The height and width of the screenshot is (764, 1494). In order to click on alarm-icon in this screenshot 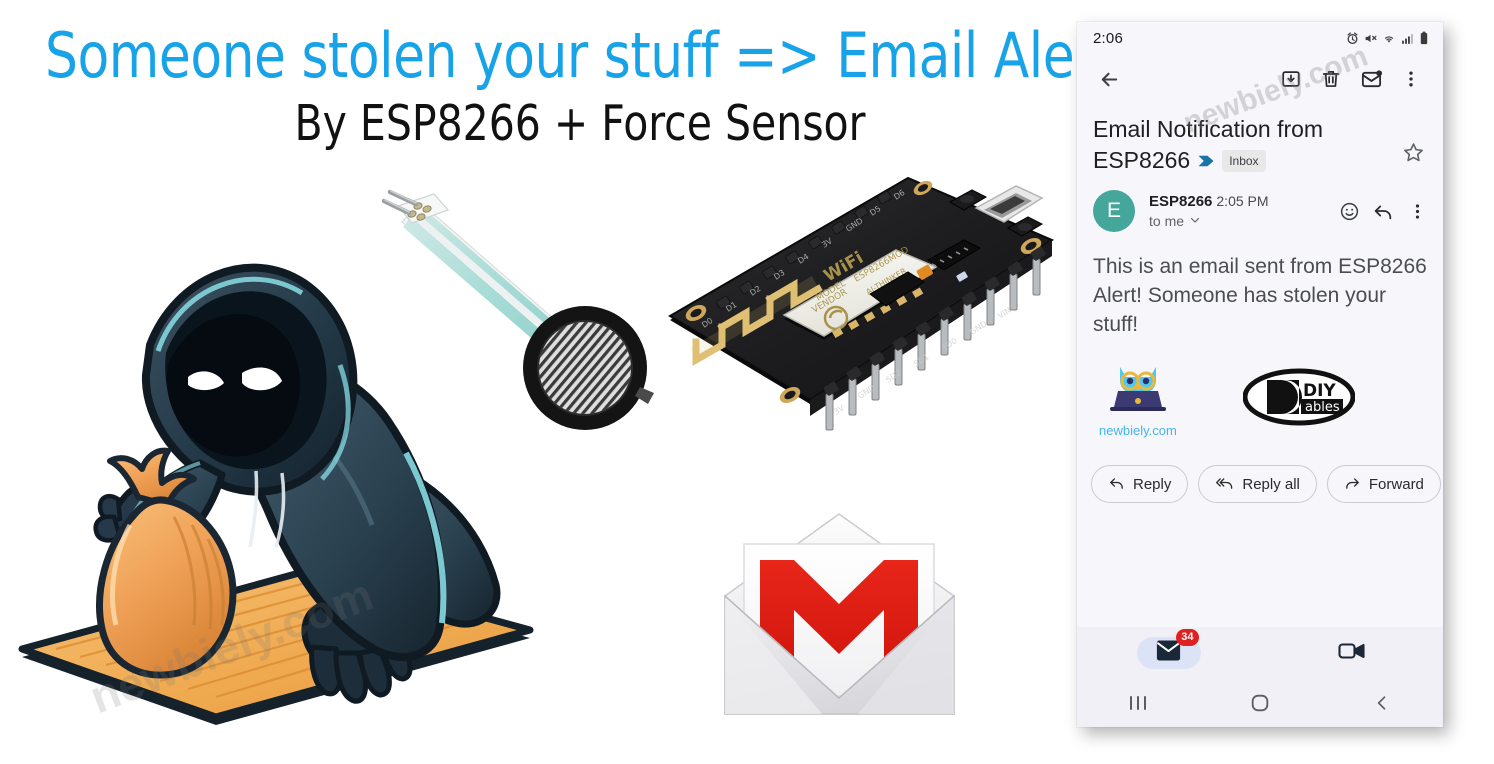, I will do `click(1352, 38)`.